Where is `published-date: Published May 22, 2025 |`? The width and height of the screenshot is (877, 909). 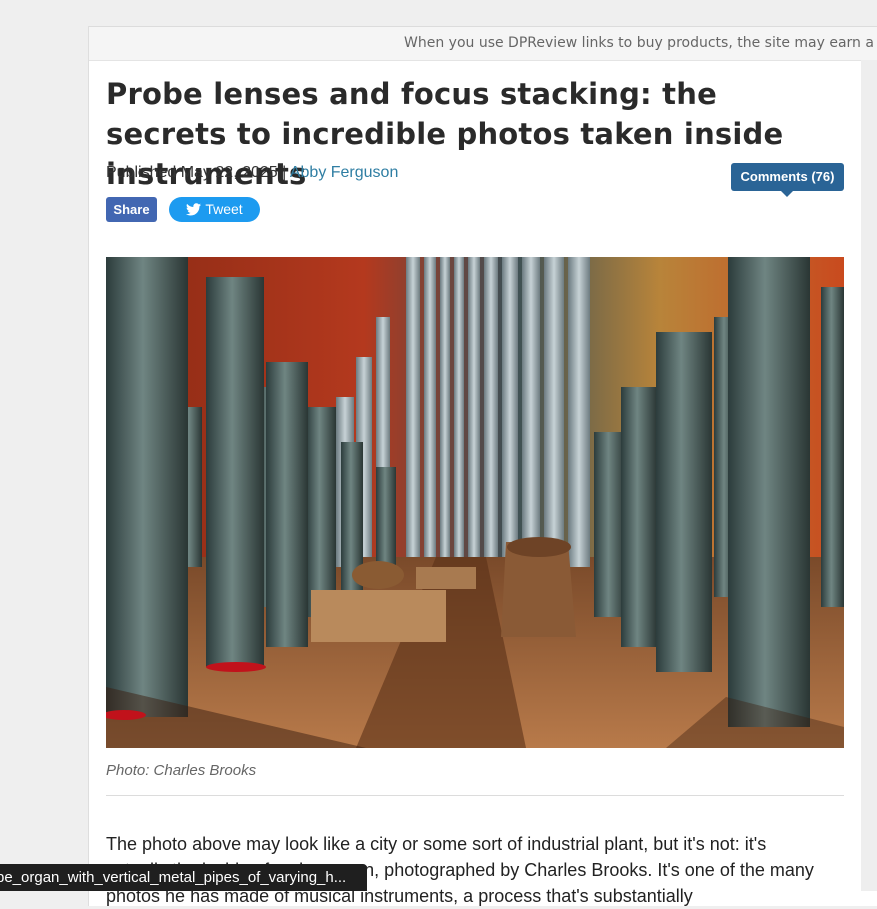
published-date: Published May 22, 2025 | is located at coordinates (198, 172).